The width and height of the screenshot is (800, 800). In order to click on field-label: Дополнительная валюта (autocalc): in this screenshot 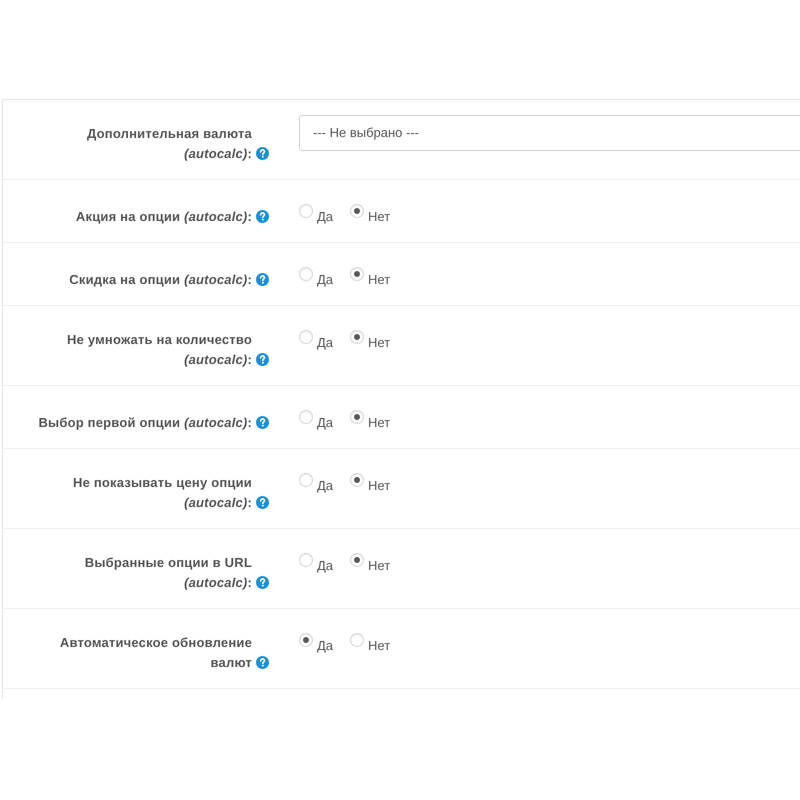, I will do `click(169, 144)`.